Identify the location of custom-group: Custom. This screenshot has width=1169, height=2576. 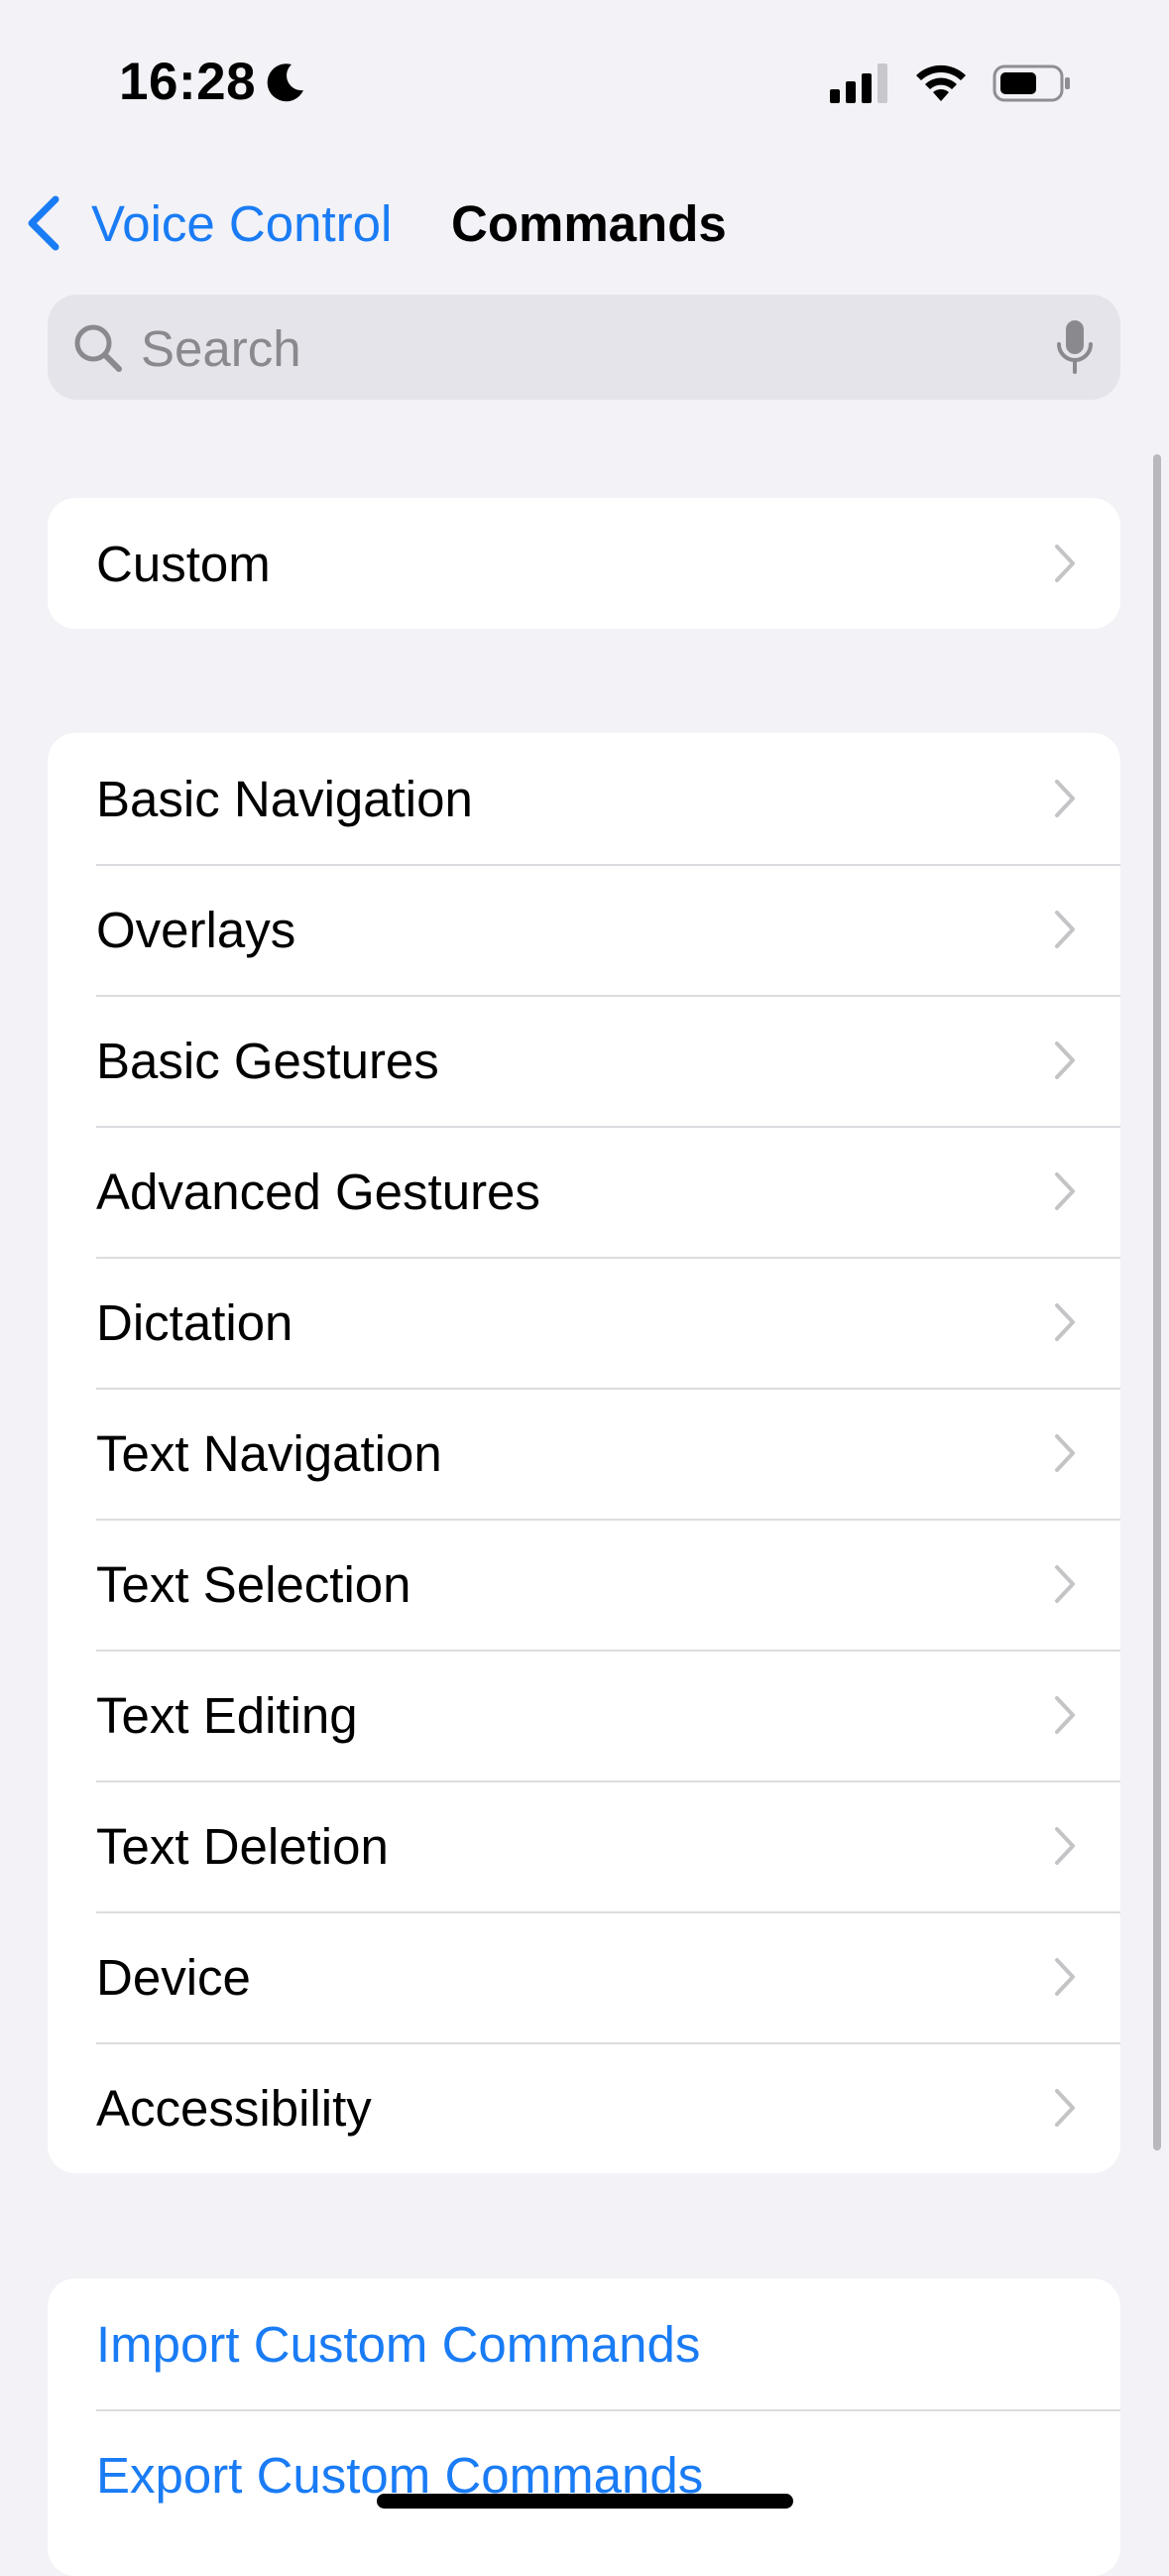
(584, 563).